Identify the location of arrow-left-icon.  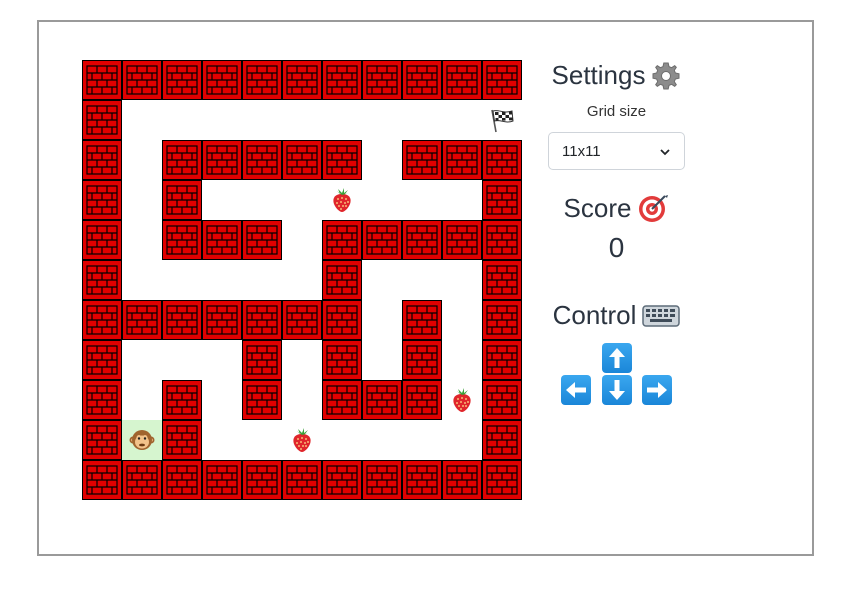
(576, 390).